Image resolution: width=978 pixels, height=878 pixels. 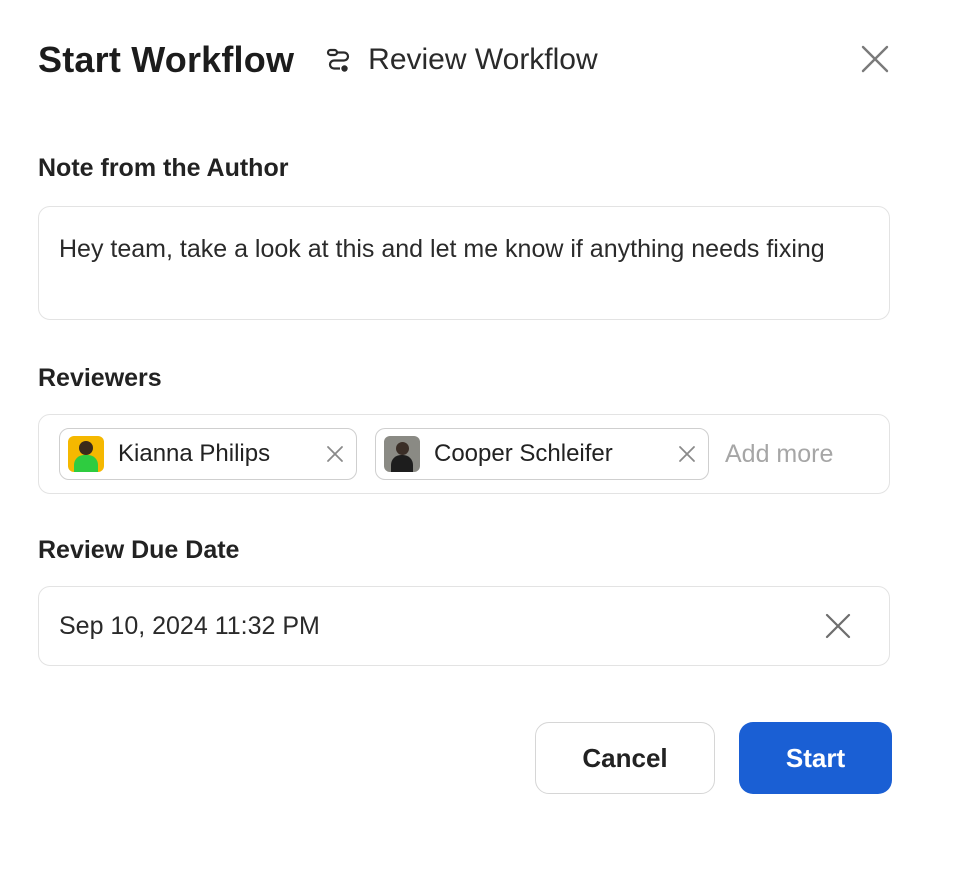 I want to click on reviewers-field: Kianna Philips Cooper Schleifer, so click(x=464, y=454).